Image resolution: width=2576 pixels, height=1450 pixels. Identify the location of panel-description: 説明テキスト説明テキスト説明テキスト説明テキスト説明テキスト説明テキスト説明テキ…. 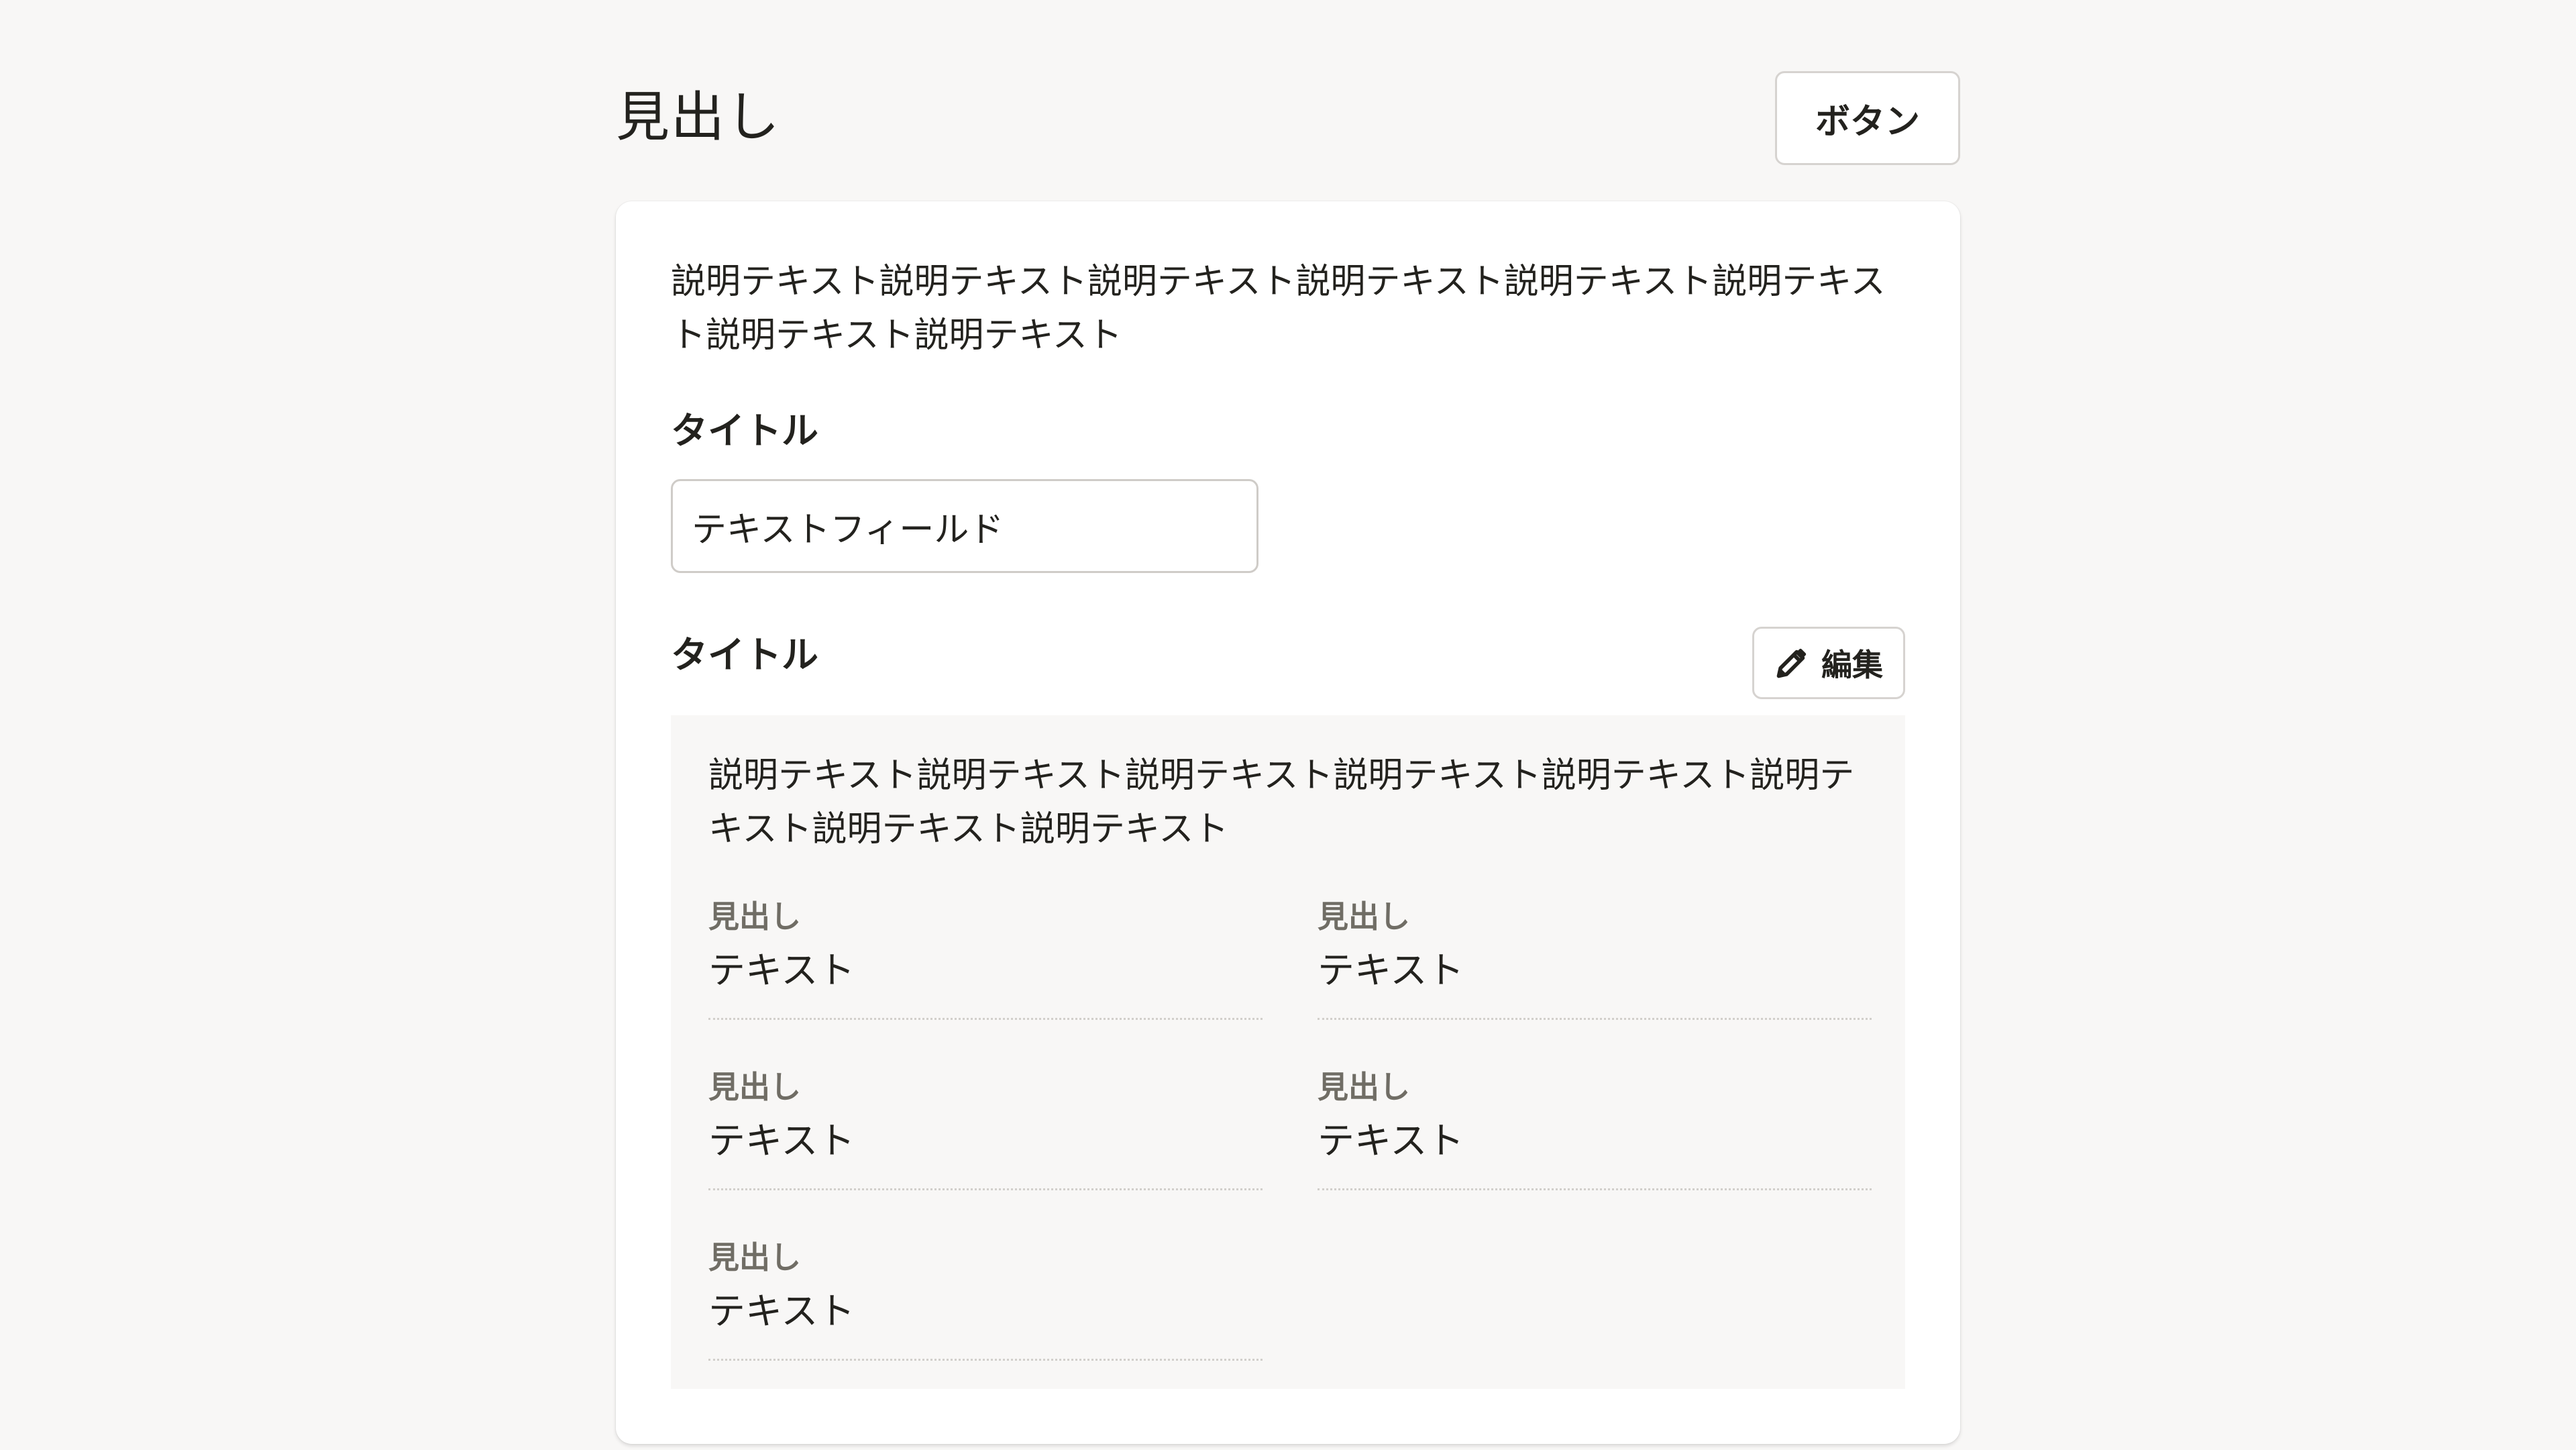
(1281, 802).